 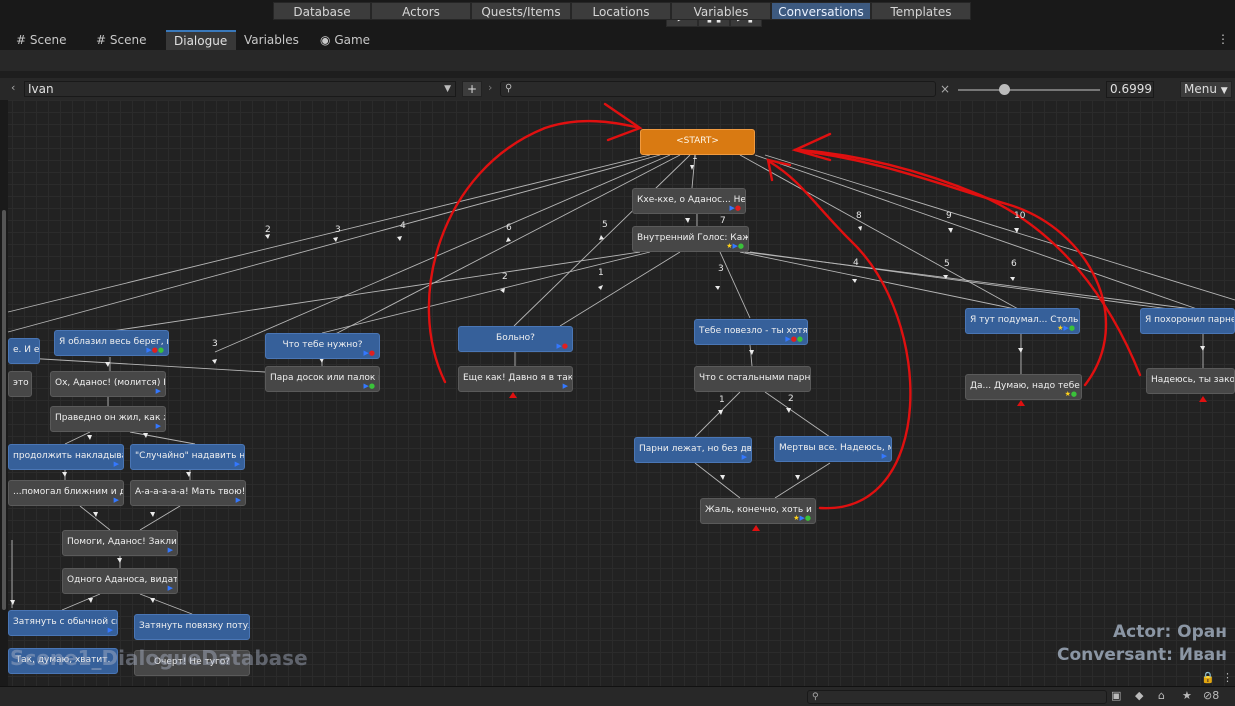 What do you see at coordinates (735, 208) in the screenshot?
I see `node-link-icon: ▶●` at bounding box center [735, 208].